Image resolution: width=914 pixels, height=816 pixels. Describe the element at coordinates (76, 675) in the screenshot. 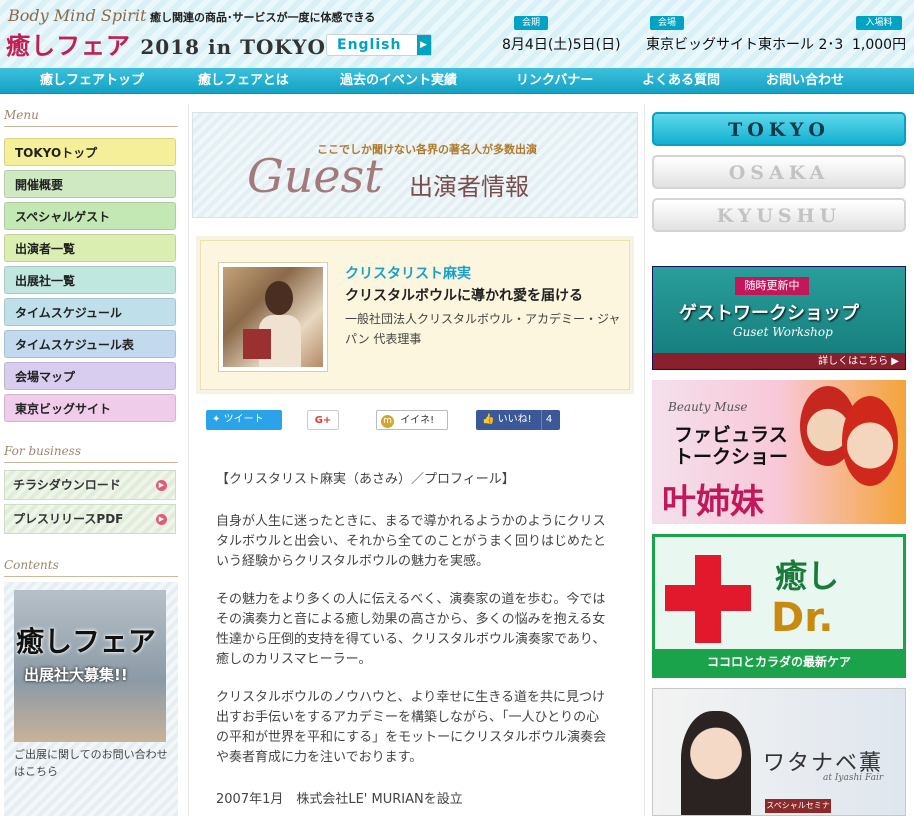

I see `recruit-sub: 出展社大募集!!` at that location.